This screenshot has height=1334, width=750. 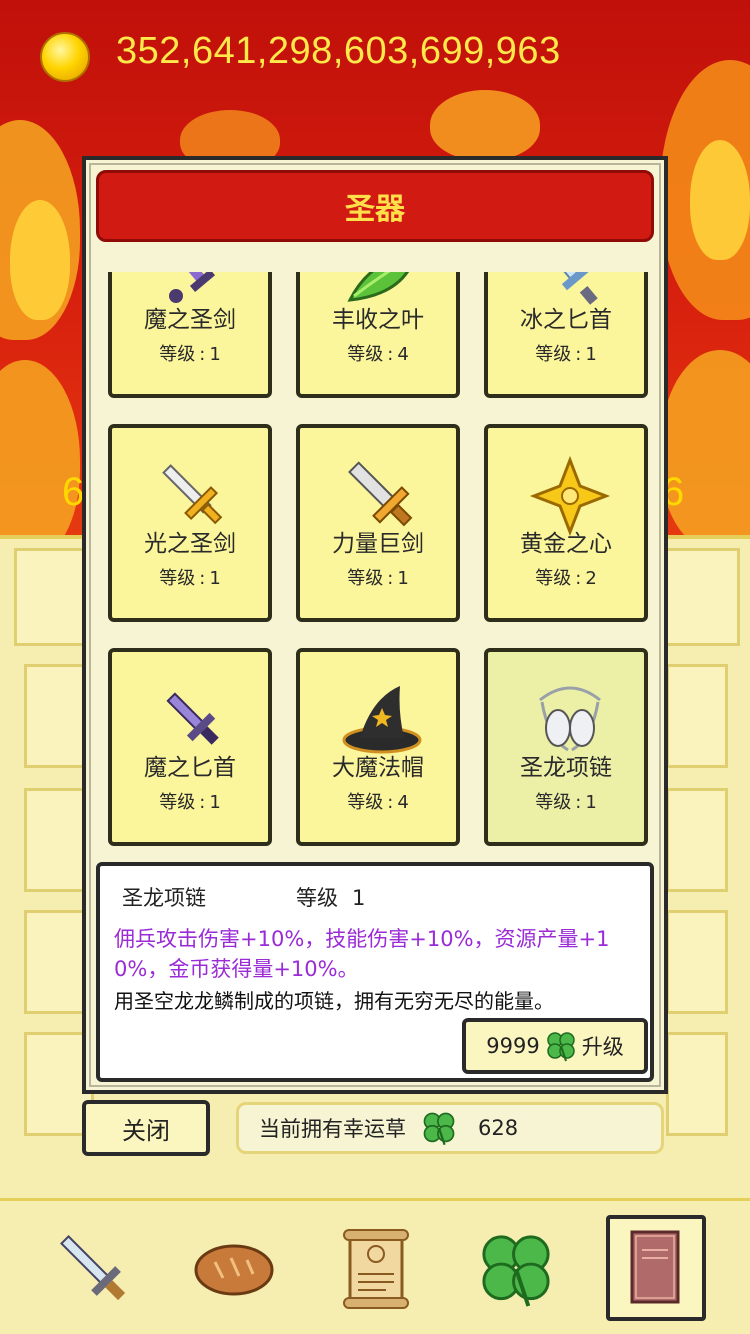 What do you see at coordinates (332, 1129) in the screenshot?
I see `clover-balance-label: 当前拥有幸运草` at bounding box center [332, 1129].